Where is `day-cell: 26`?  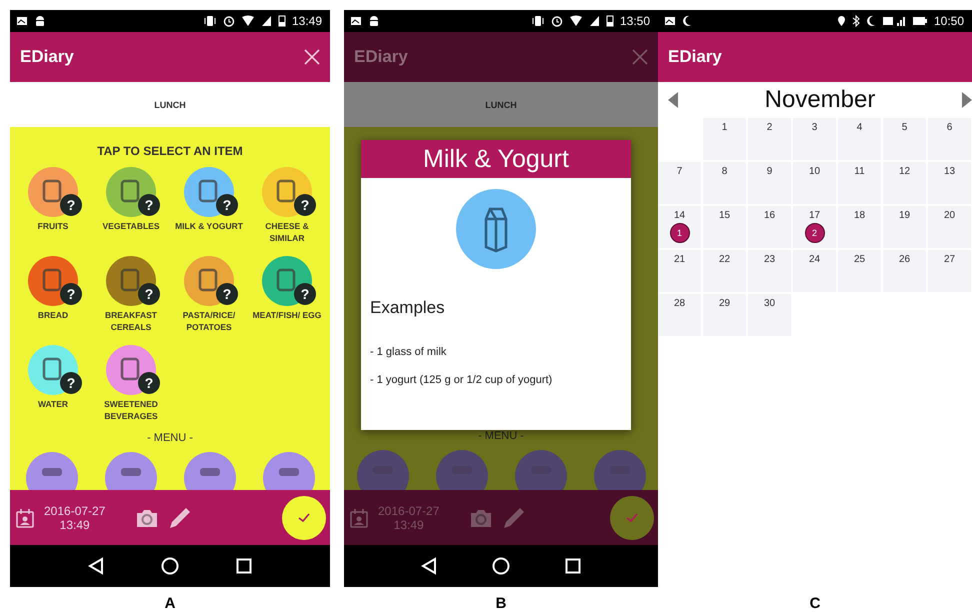
day-cell: 26 is located at coordinates (904, 271).